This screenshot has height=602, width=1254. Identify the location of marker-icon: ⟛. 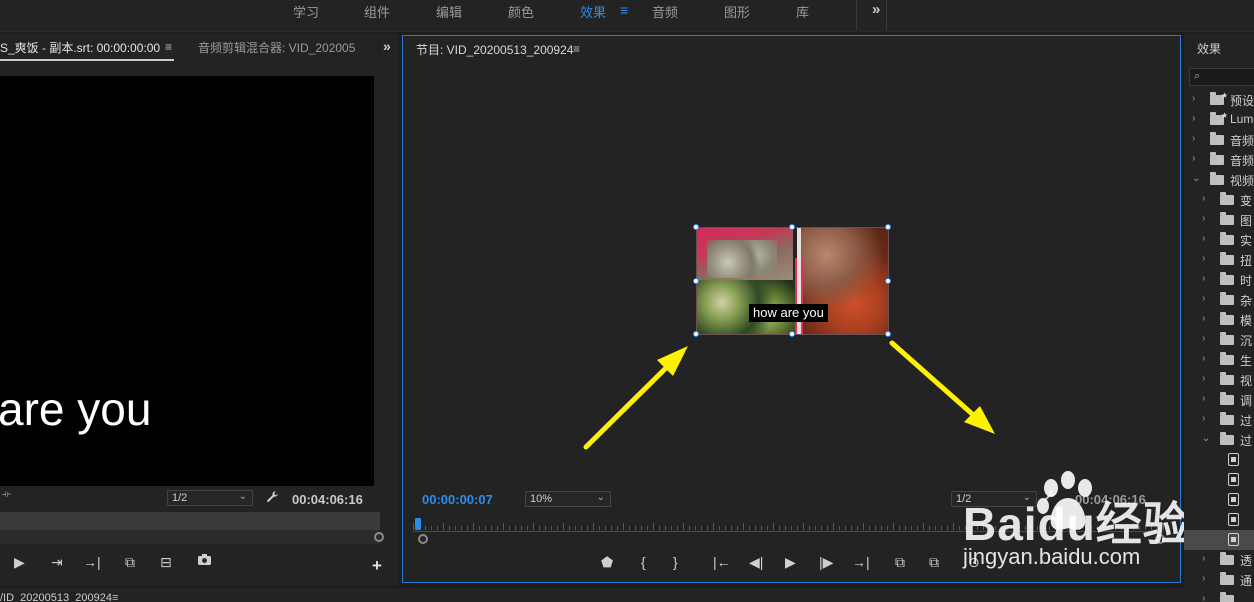
(6, 494).